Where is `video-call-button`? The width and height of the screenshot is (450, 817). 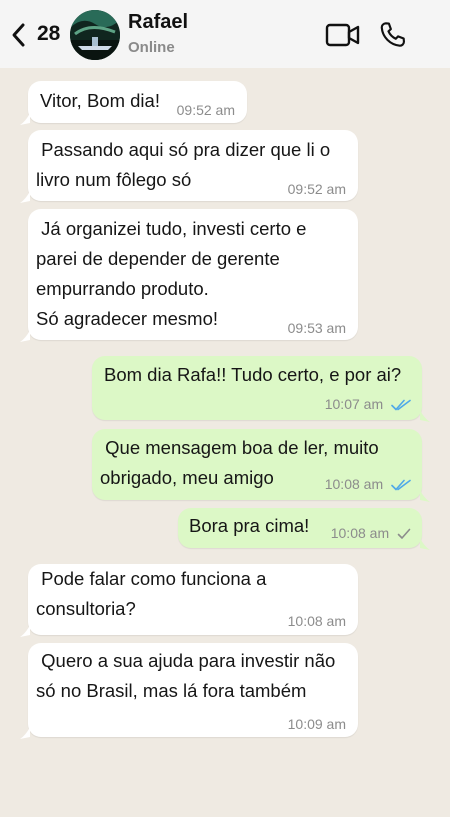 video-call-button is located at coordinates (343, 35).